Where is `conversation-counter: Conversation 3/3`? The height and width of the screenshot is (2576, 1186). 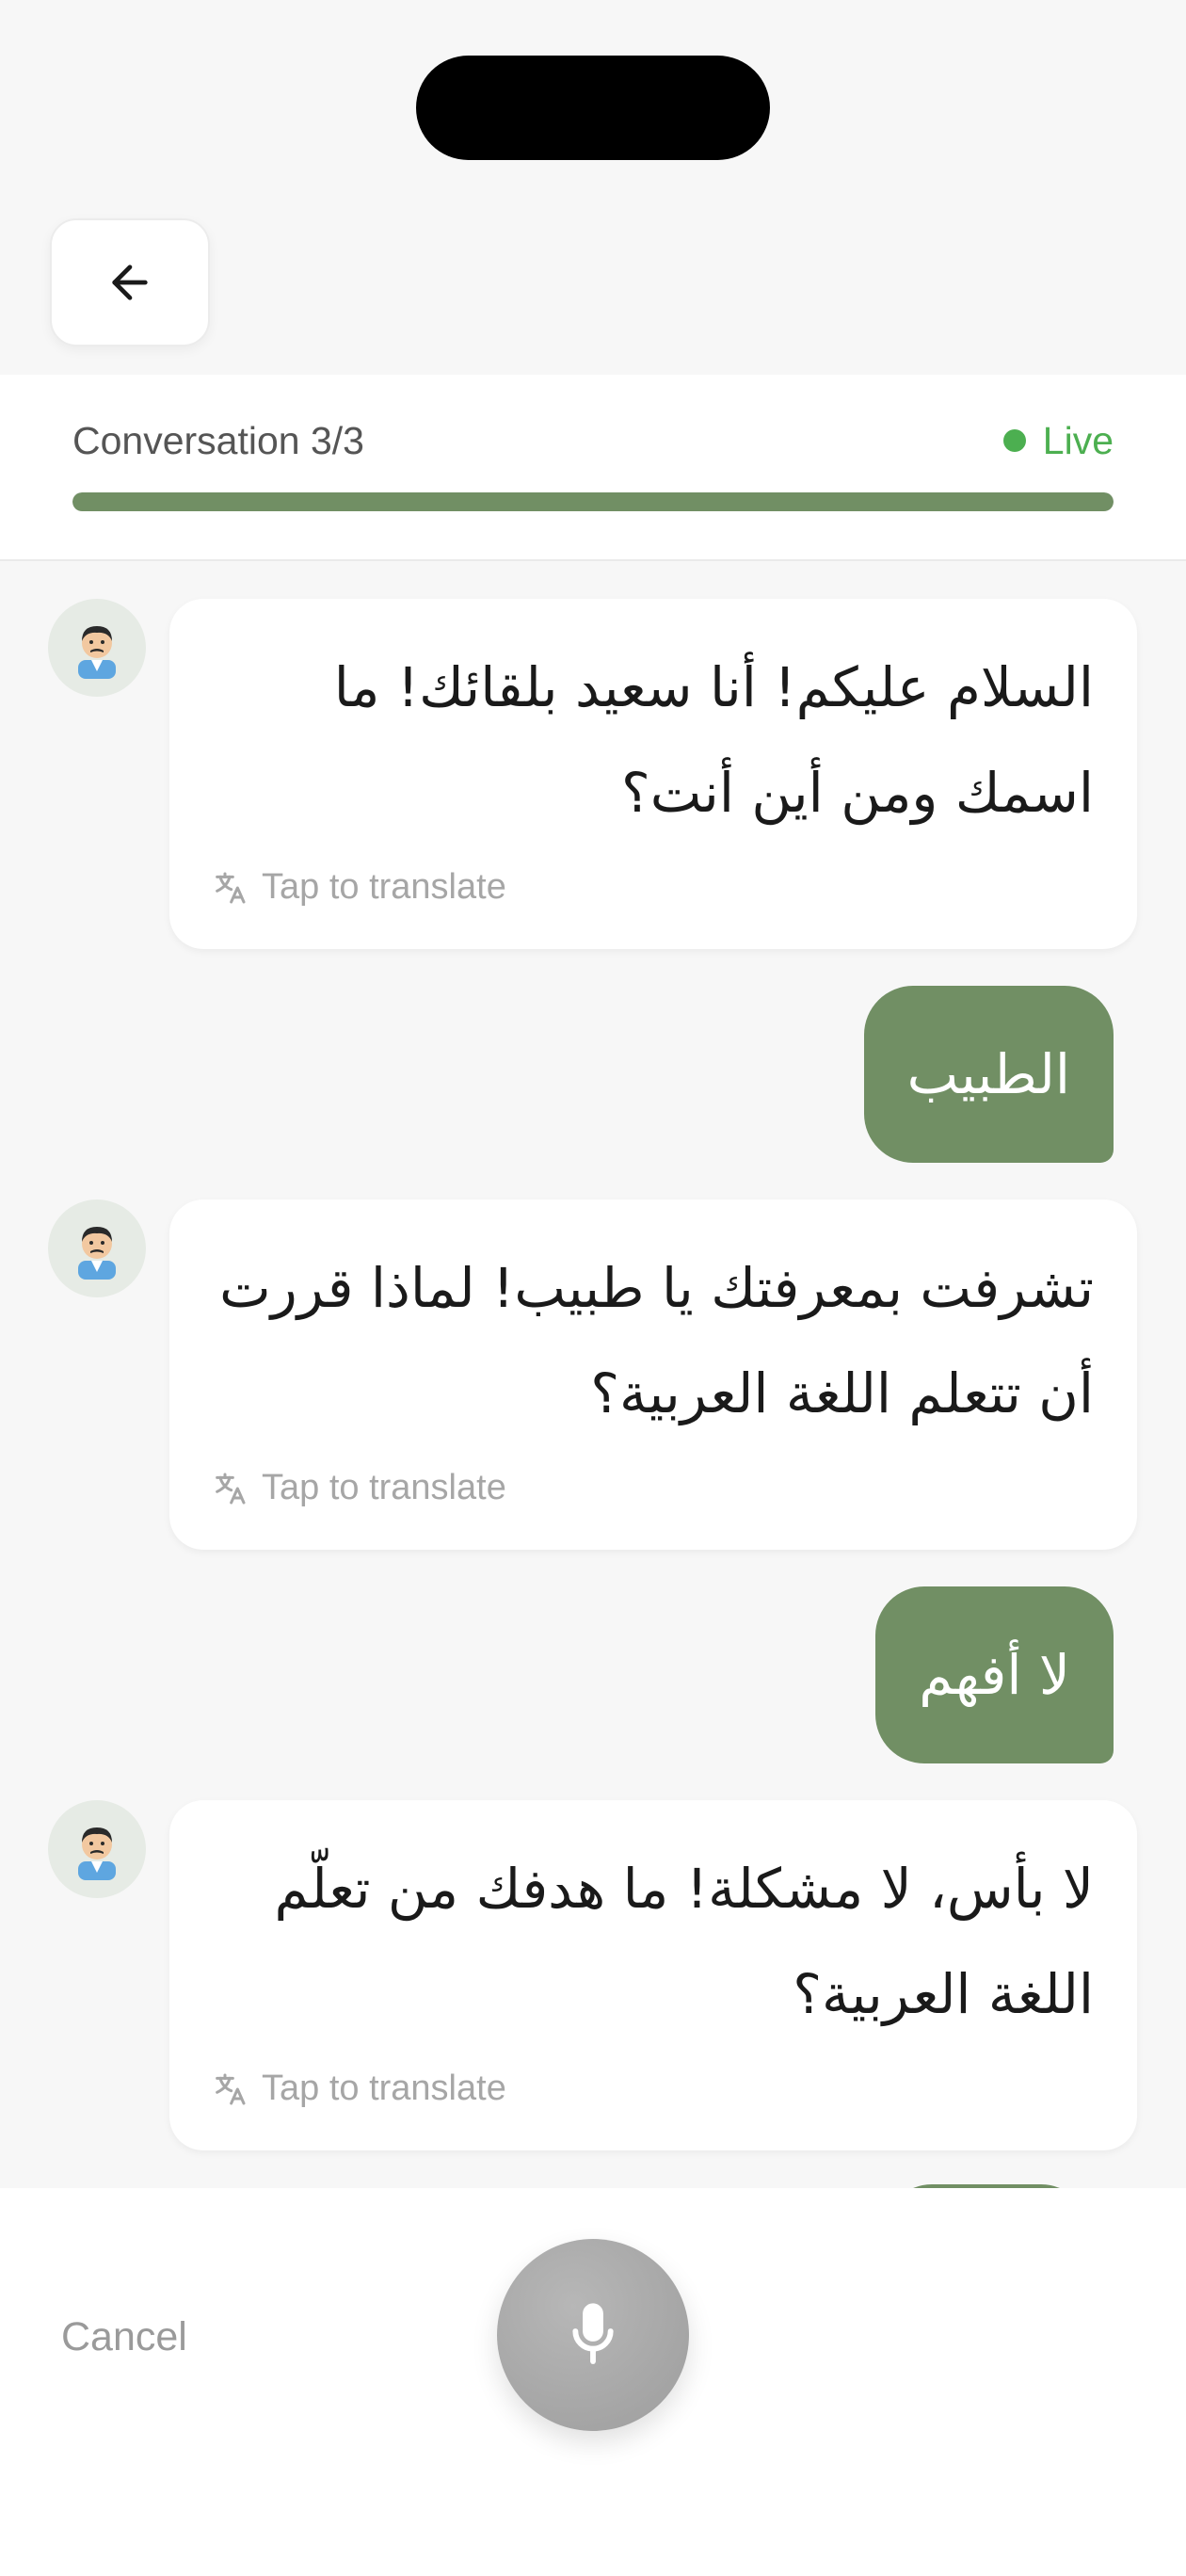 conversation-counter: Conversation 3/3 is located at coordinates (218, 440).